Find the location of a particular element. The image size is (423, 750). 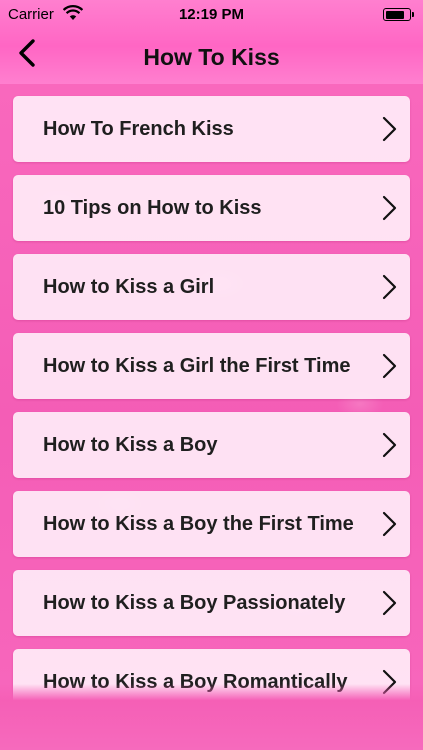

list-item: 10 Tips on How to Kiss is located at coordinates (211, 208).